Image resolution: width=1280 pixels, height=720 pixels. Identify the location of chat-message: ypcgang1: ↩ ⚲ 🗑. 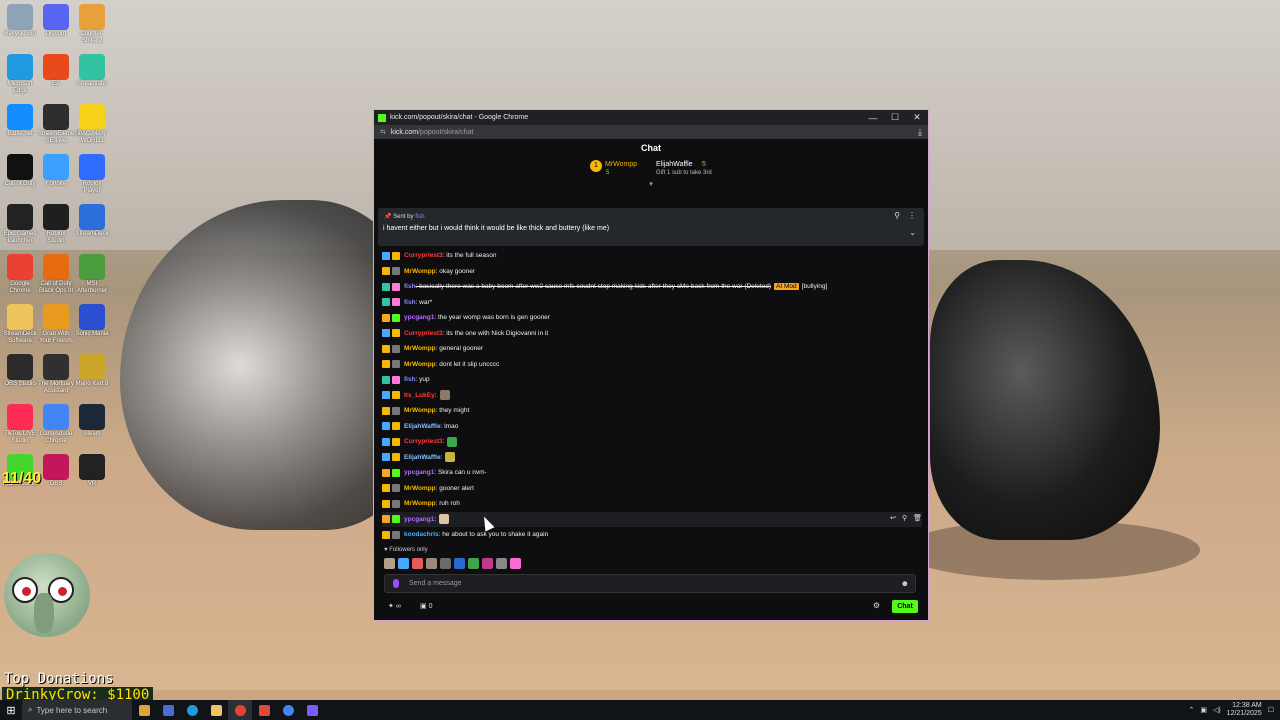
(652, 519).